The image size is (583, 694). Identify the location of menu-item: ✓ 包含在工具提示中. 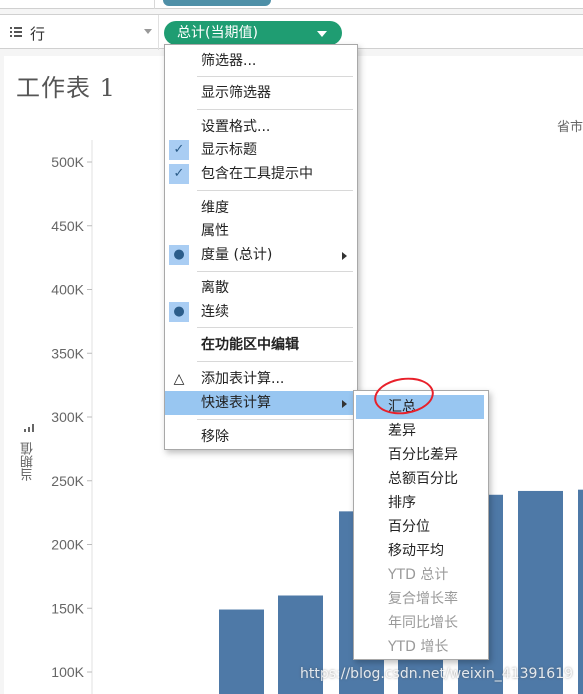
(261, 174).